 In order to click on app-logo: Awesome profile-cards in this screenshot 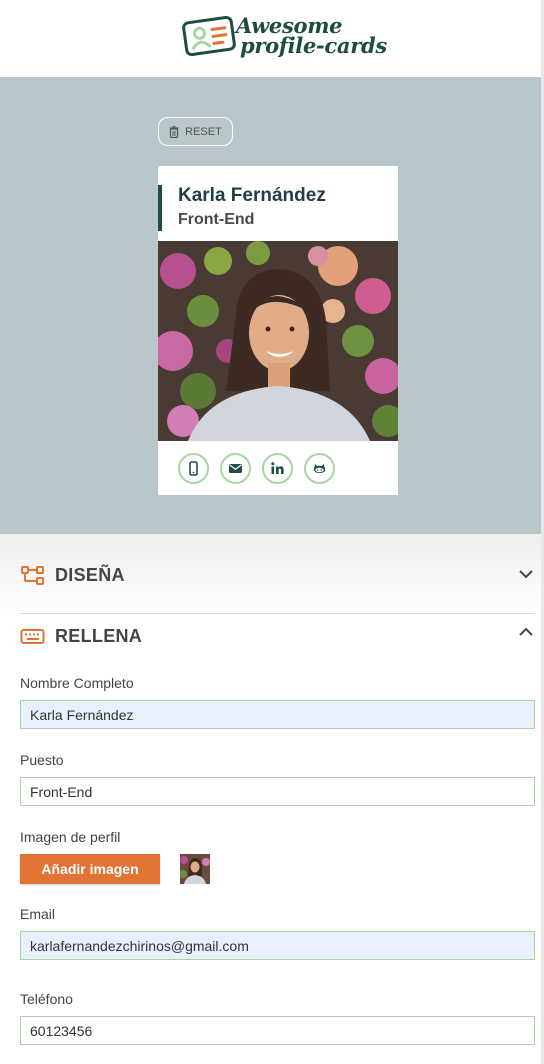, I will do `click(283, 36)`.